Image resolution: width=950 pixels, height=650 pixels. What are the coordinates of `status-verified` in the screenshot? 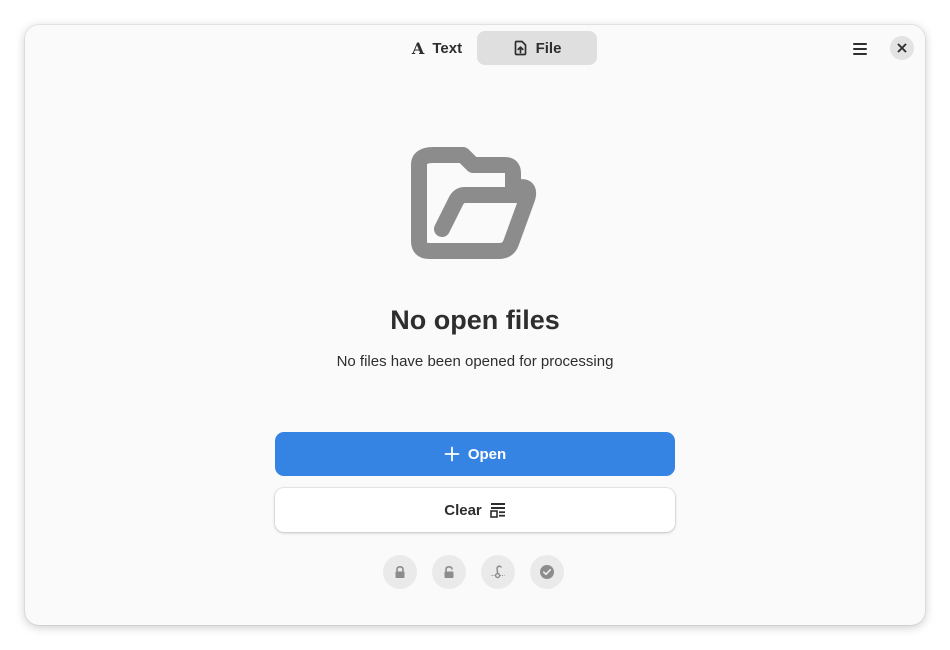 It's located at (547, 572).